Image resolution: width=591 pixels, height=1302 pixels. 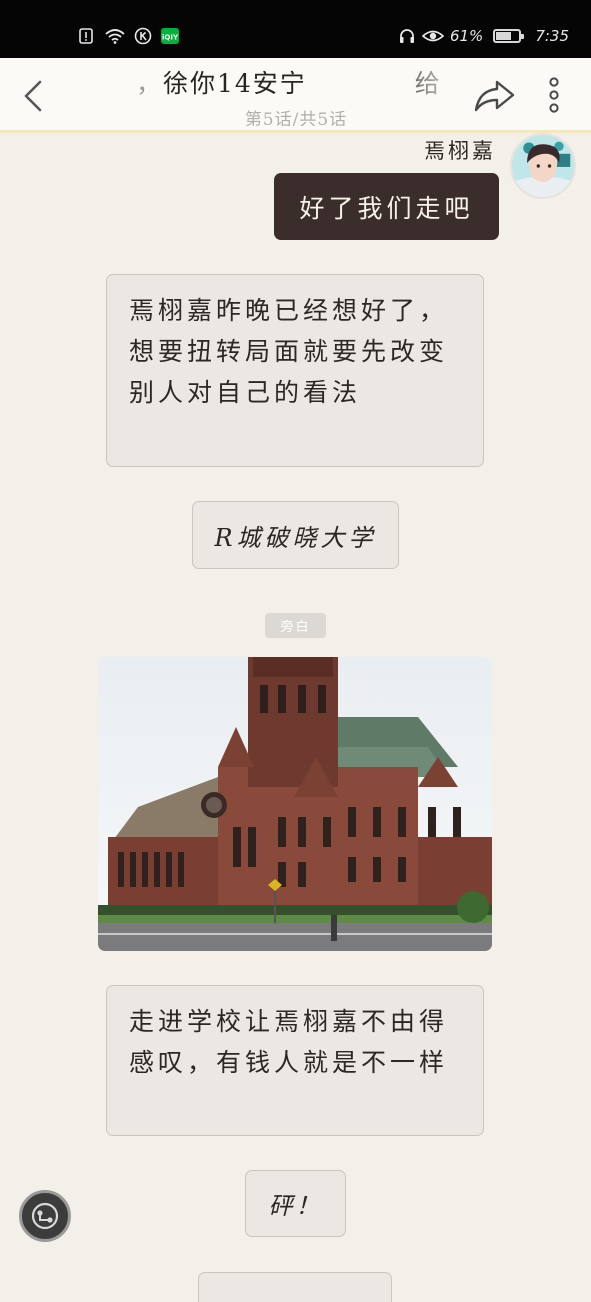 I want to click on episode-counter: 第5话/共5话, so click(x=296, y=118).